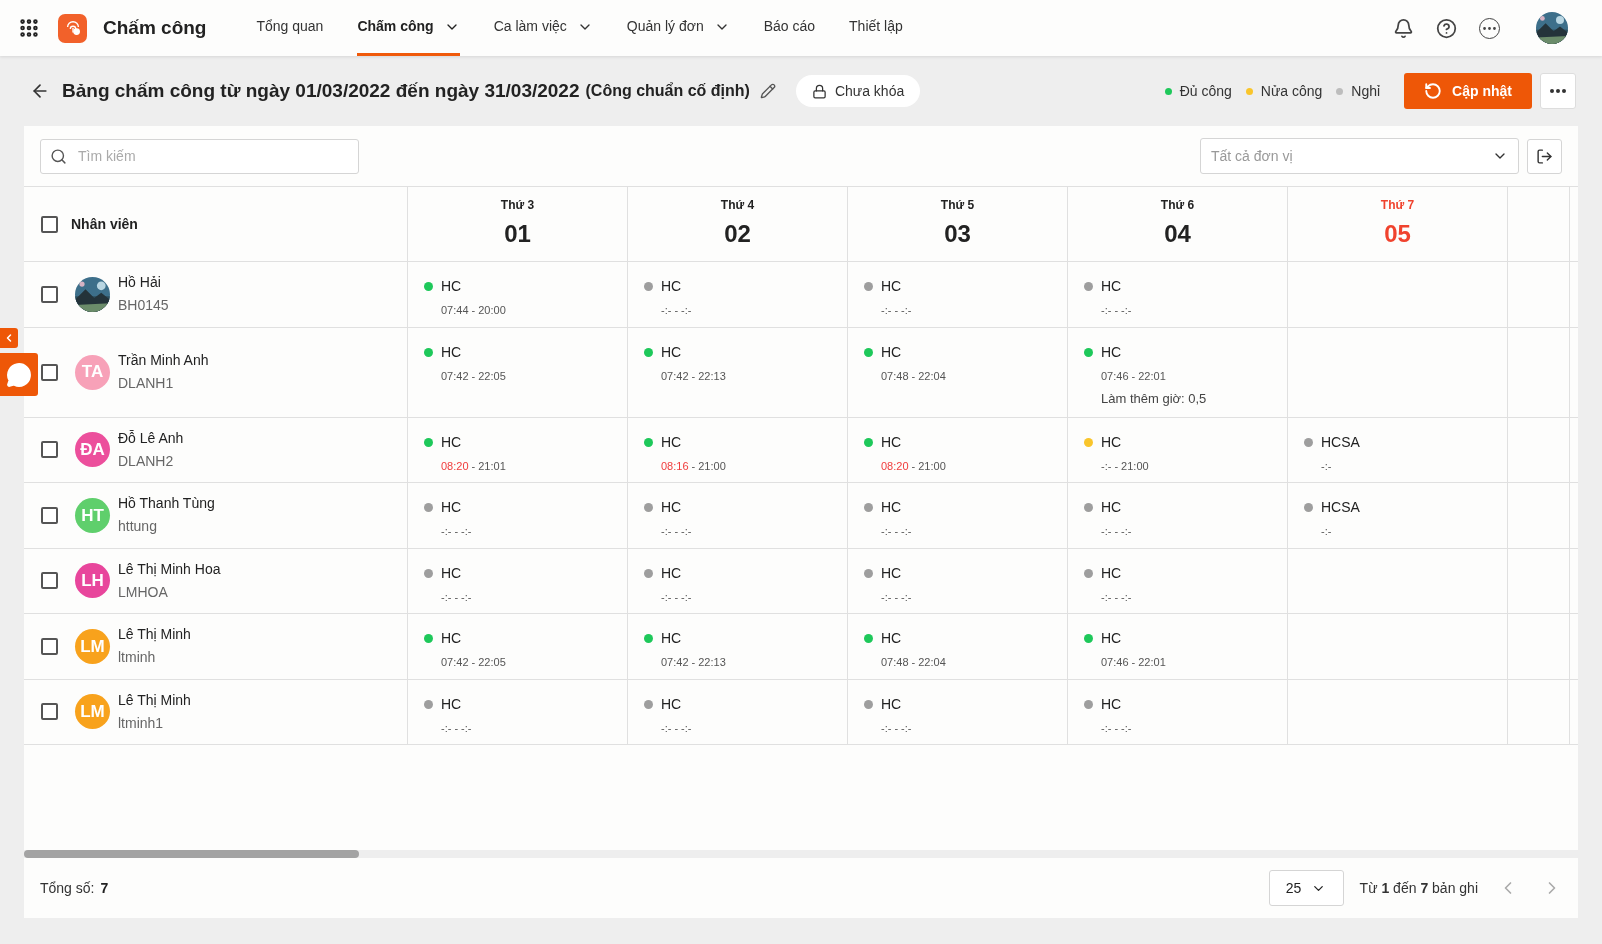 This screenshot has height=944, width=1602. What do you see at coordinates (957, 205) in the screenshot?
I see `weekday-label: Thứ 5` at bounding box center [957, 205].